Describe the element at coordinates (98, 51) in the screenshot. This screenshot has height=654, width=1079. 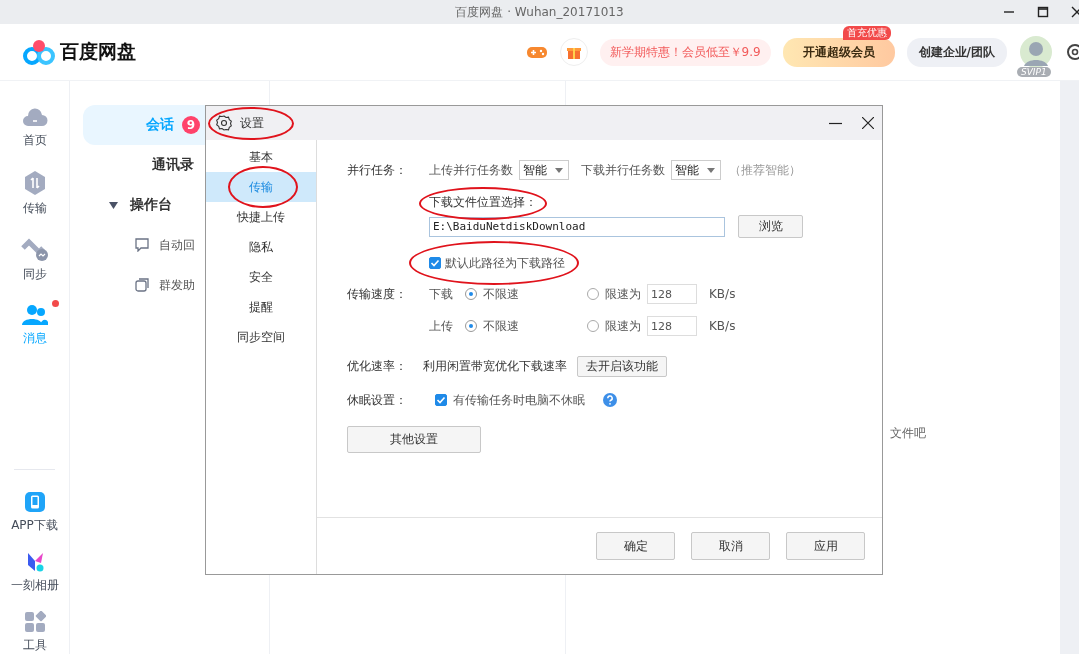
I see `logo-text: 百度网盘` at that location.